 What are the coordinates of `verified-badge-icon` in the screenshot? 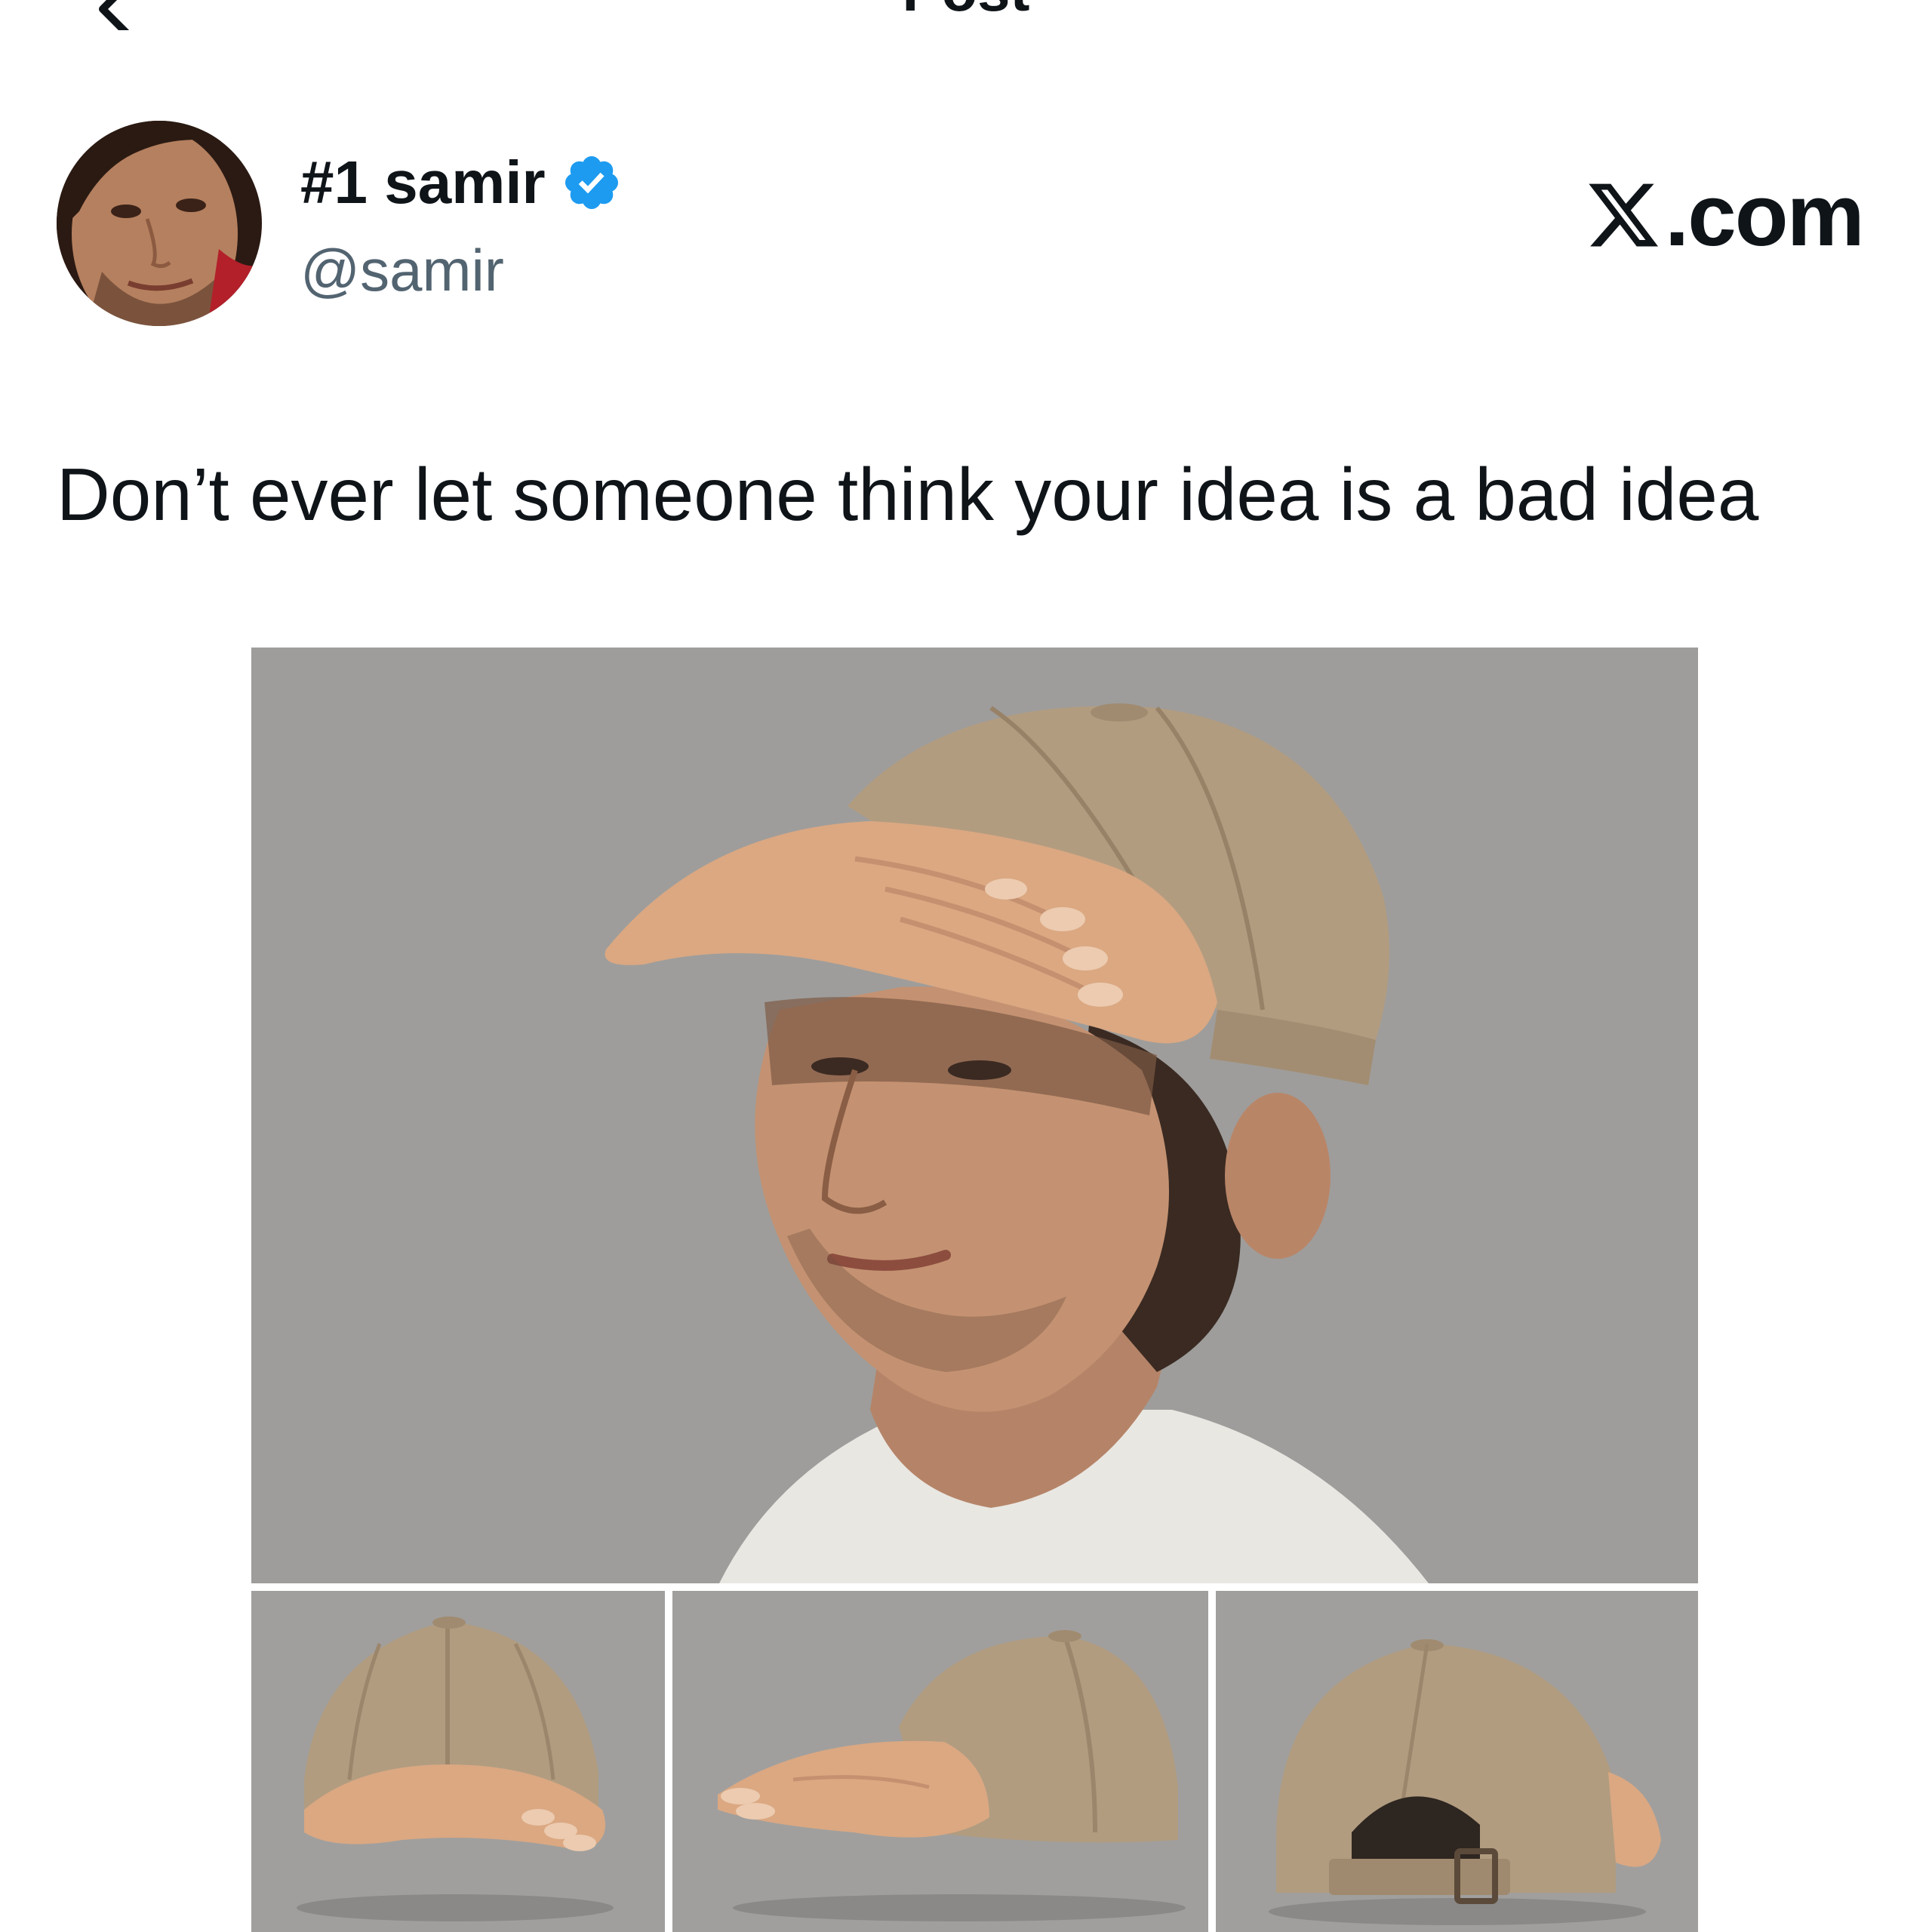 It's located at (591, 182).